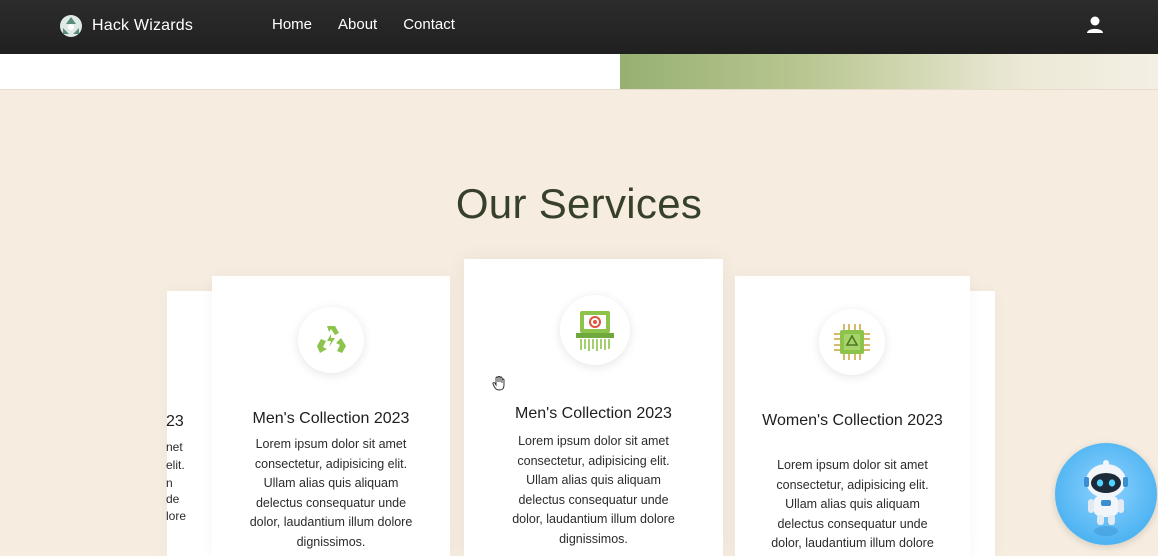  I want to click on shredder-icon, so click(595, 331).